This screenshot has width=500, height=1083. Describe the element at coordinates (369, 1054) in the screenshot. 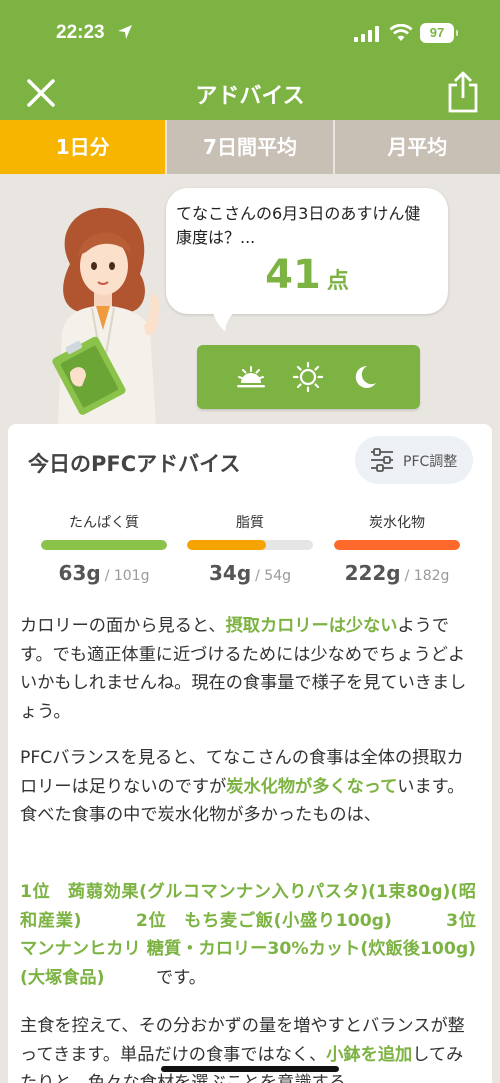

I see `advice-highlight: 小鉢を追加` at that location.